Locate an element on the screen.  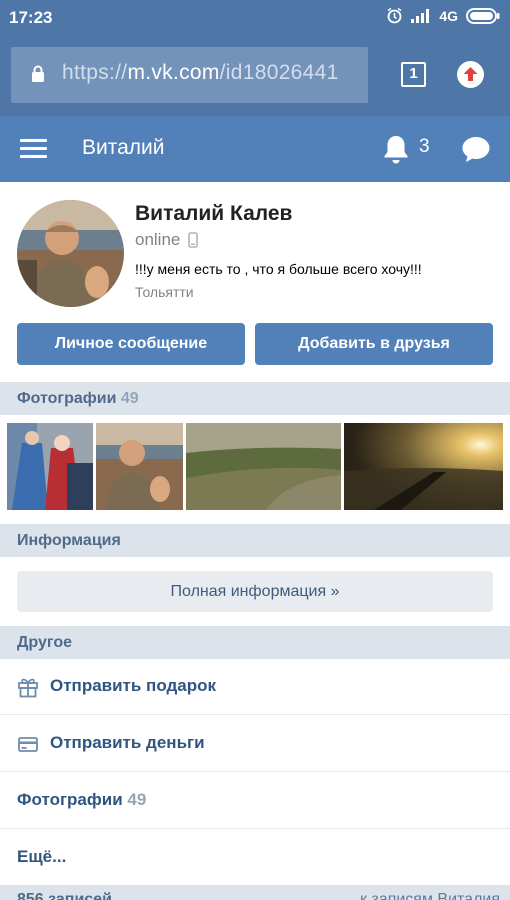
other-header: Другое is located at coordinates (255, 642).